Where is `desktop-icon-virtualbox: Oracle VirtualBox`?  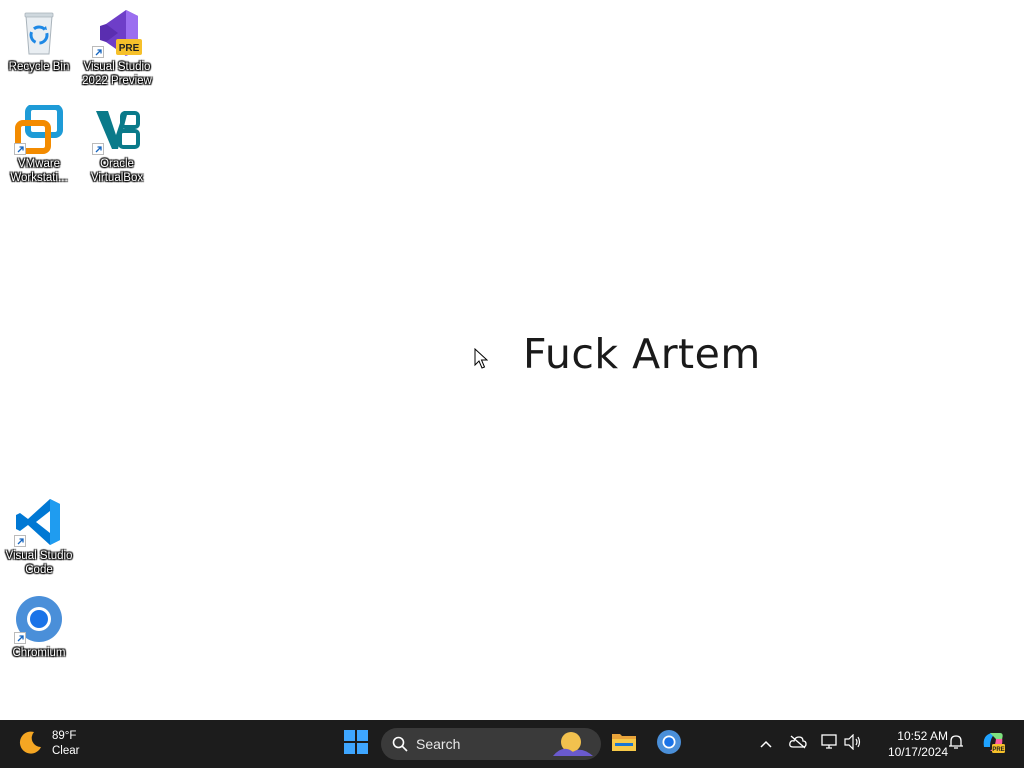
desktop-icon-virtualbox: Oracle VirtualBox is located at coordinates (117, 145).